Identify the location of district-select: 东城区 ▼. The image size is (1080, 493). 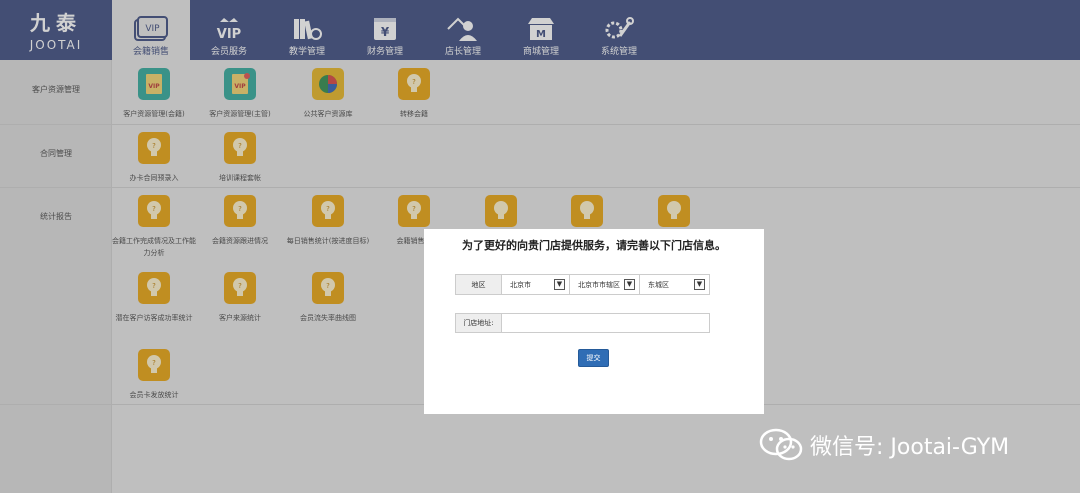
(674, 284).